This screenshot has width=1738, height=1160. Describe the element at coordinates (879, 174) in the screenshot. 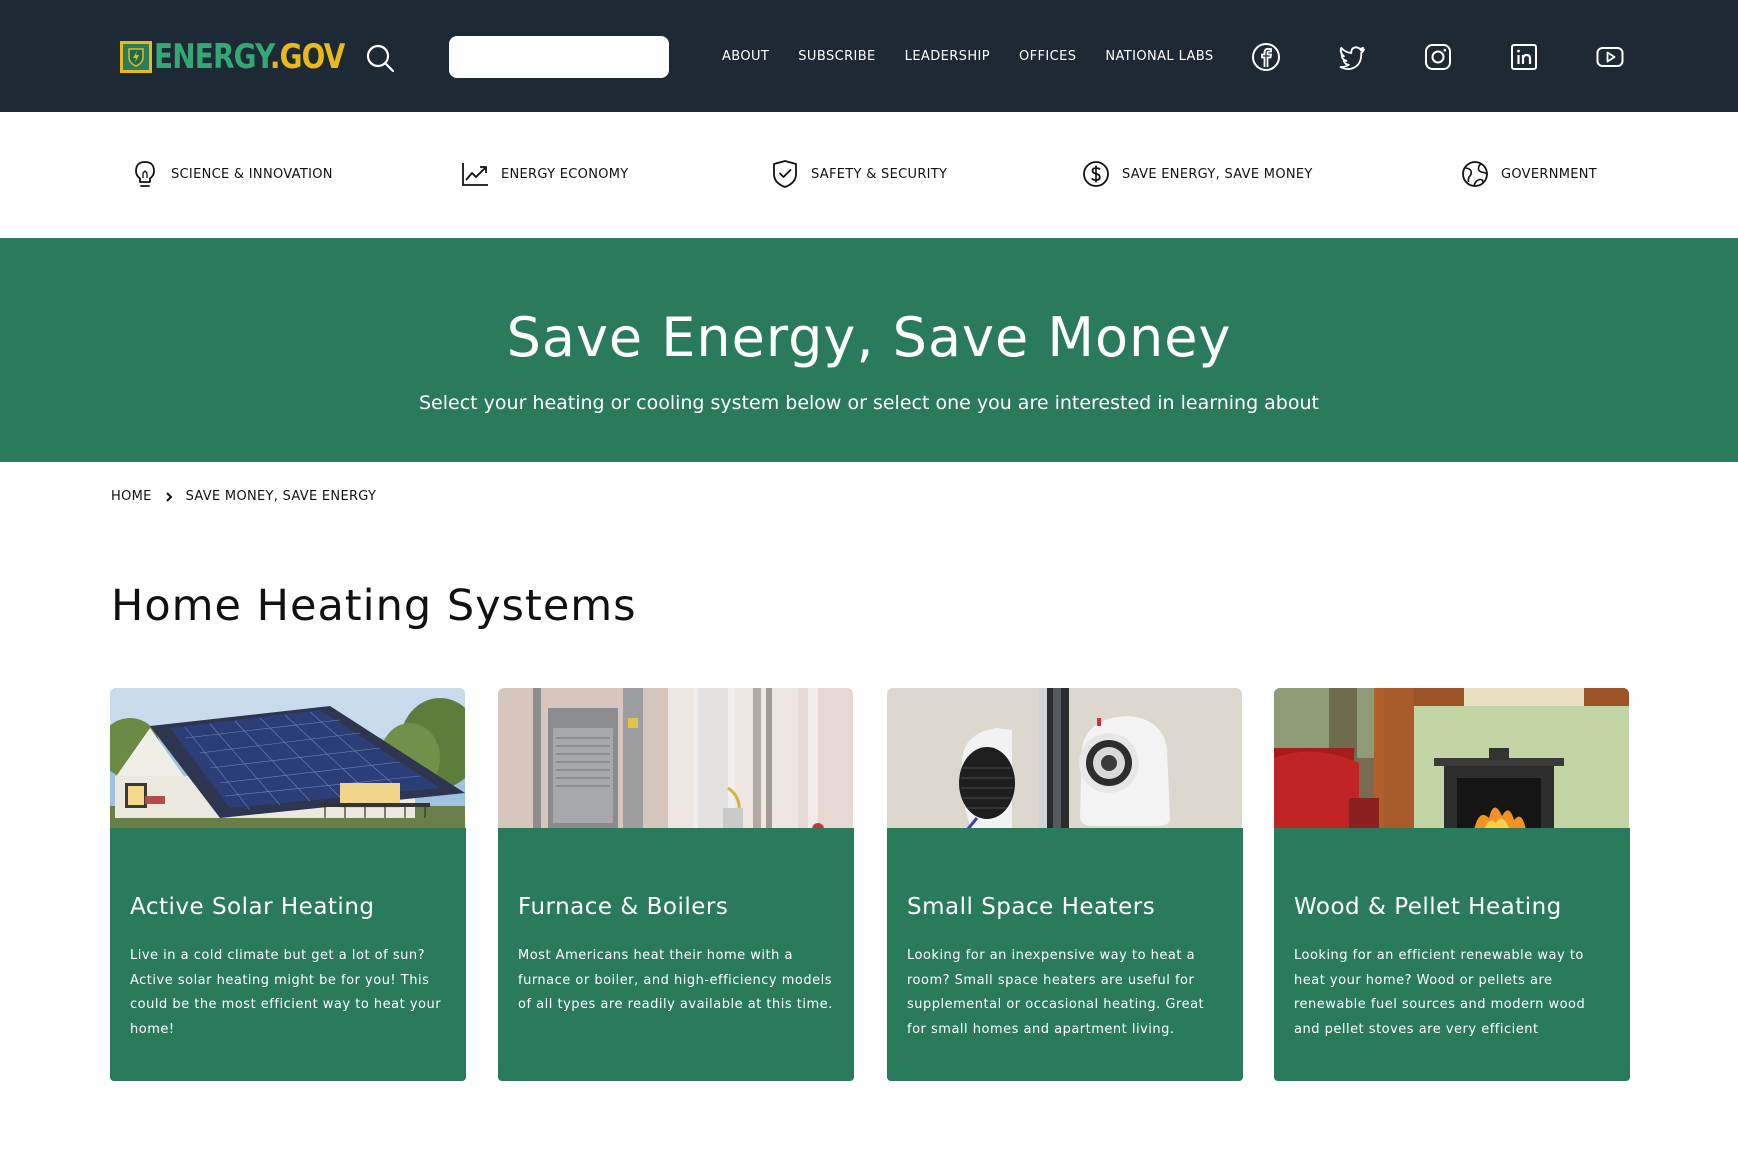

I see `category-label: SAFETY & SECURITY` at that location.